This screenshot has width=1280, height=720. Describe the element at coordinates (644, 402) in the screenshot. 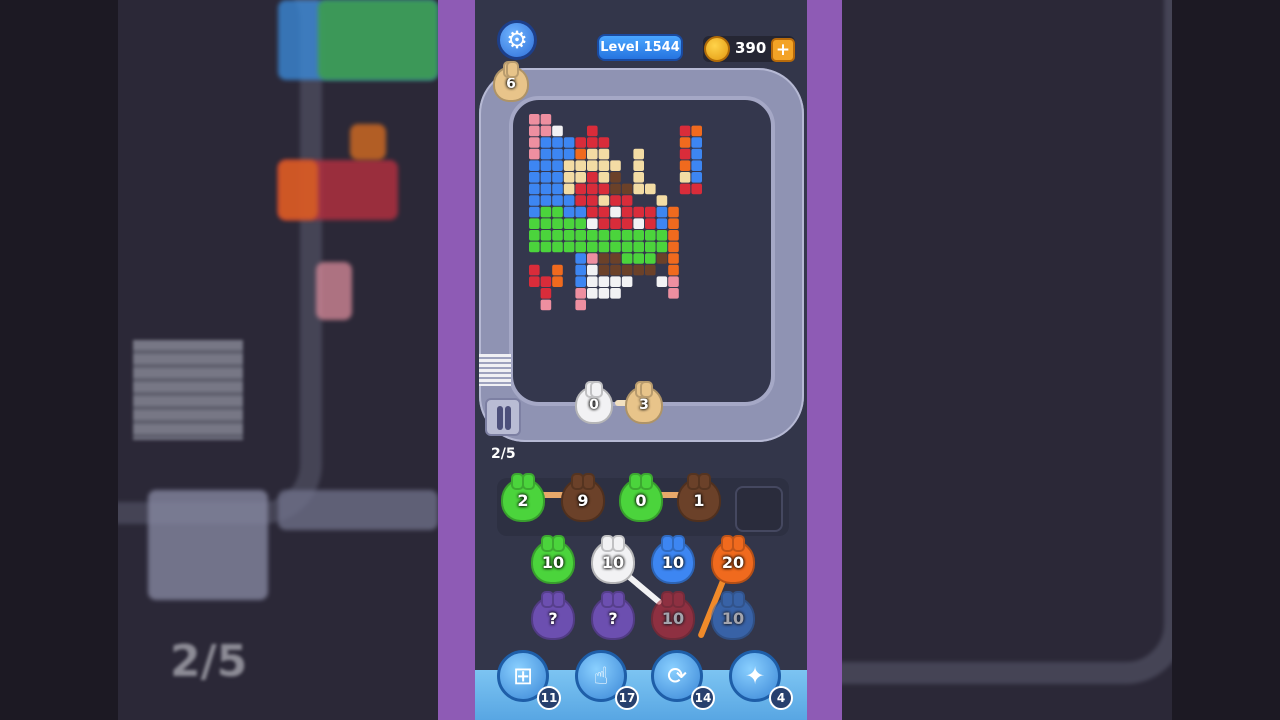

I see `conveyor-creature-tan: 3` at that location.